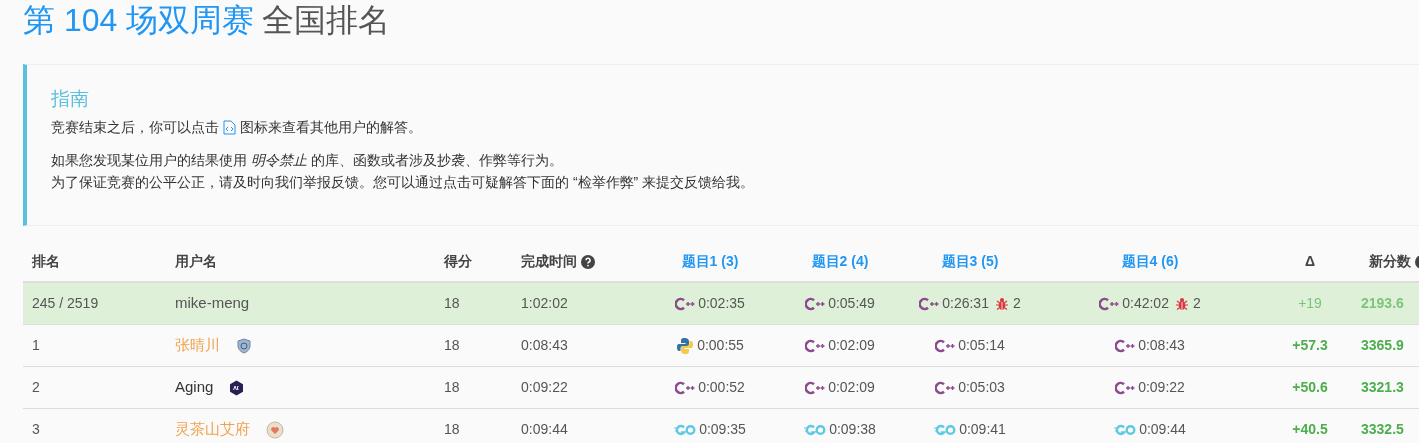  I want to click on solve-time-link: 0:00:52, so click(721, 387).